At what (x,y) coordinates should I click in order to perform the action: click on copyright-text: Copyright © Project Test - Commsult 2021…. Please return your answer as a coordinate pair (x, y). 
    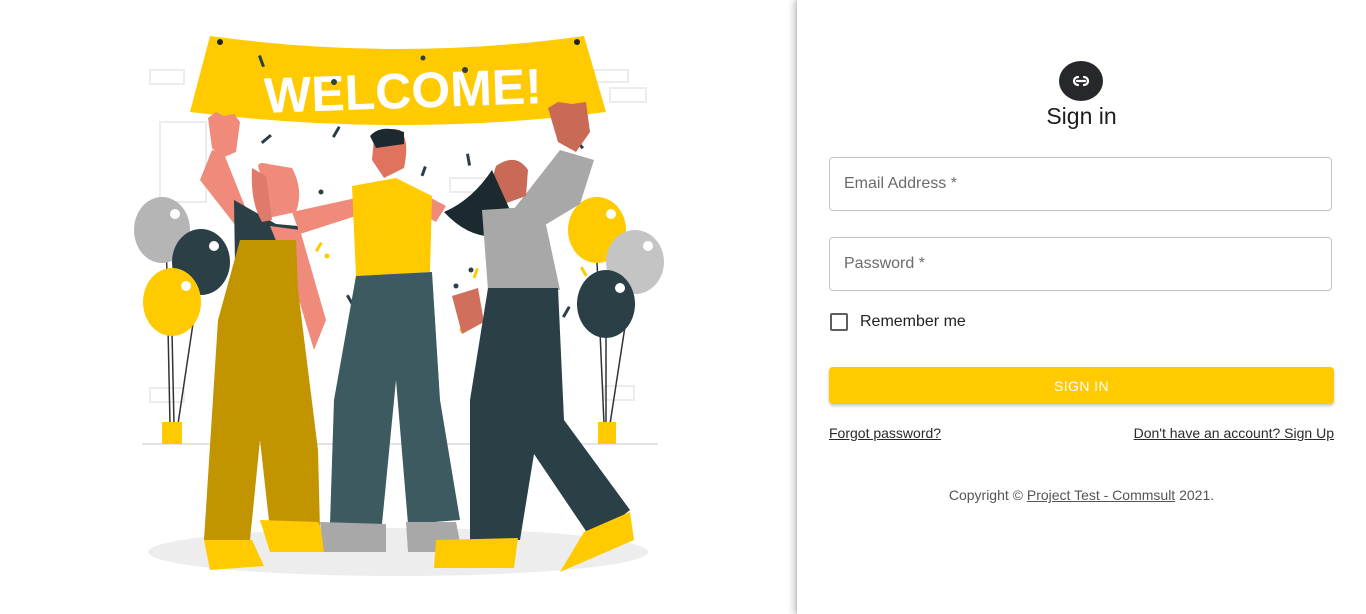
    Looking at the image, I should click on (1081, 495).